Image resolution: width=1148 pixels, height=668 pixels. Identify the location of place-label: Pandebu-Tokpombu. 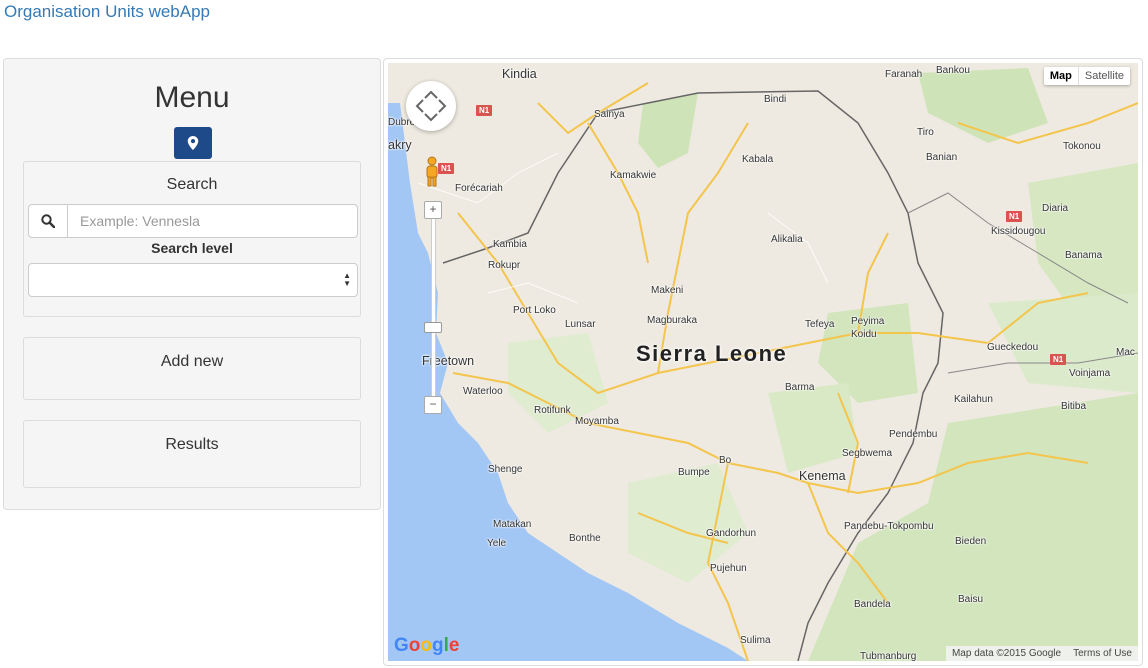
(889, 526).